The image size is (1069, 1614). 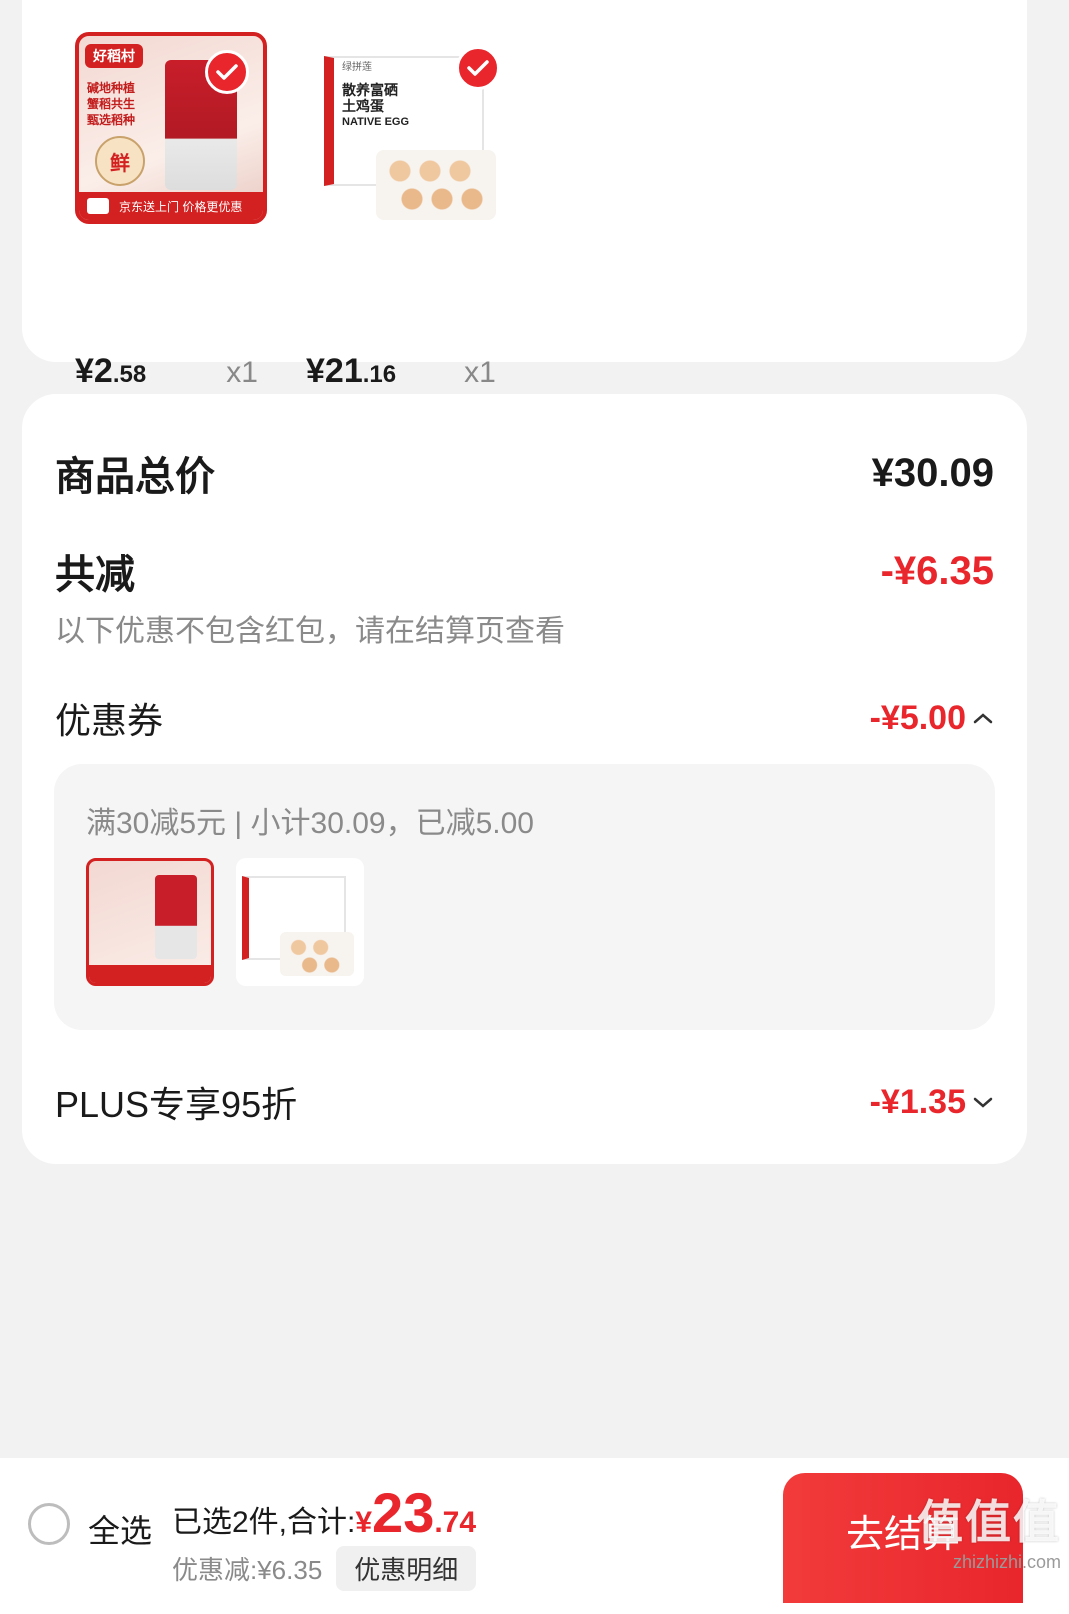 I want to click on reduce-label: 共减, so click(x=95, y=575).